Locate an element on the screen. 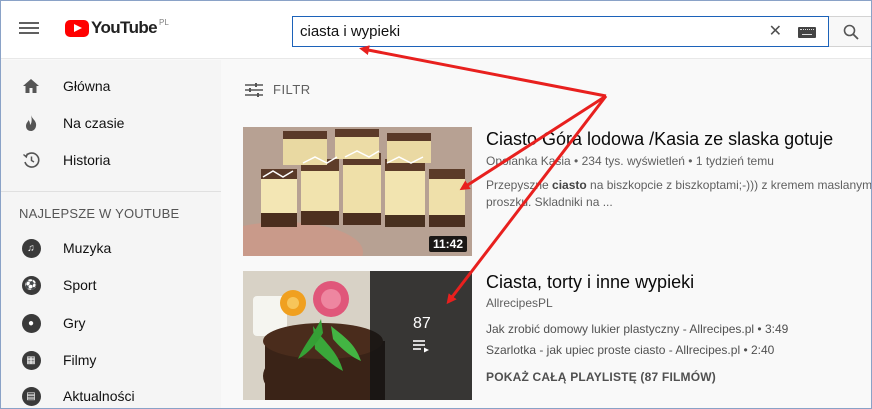 The image size is (872, 409). sidebar-item-history: Historia is located at coordinates (111, 160).